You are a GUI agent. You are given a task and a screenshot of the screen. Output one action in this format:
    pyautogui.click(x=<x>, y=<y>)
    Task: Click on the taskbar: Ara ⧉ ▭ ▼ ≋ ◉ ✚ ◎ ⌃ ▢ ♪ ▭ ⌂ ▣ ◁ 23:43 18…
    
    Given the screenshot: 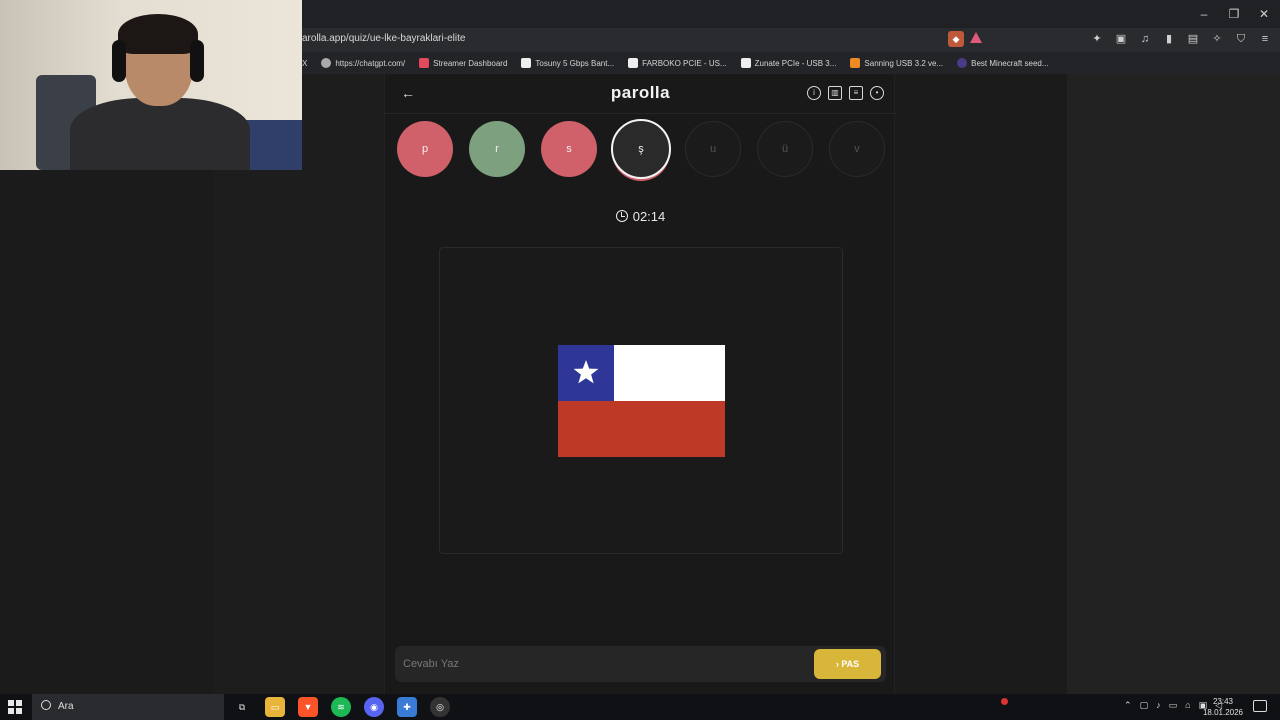 What is the action you would take?
    pyautogui.click(x=640, y=707)
    